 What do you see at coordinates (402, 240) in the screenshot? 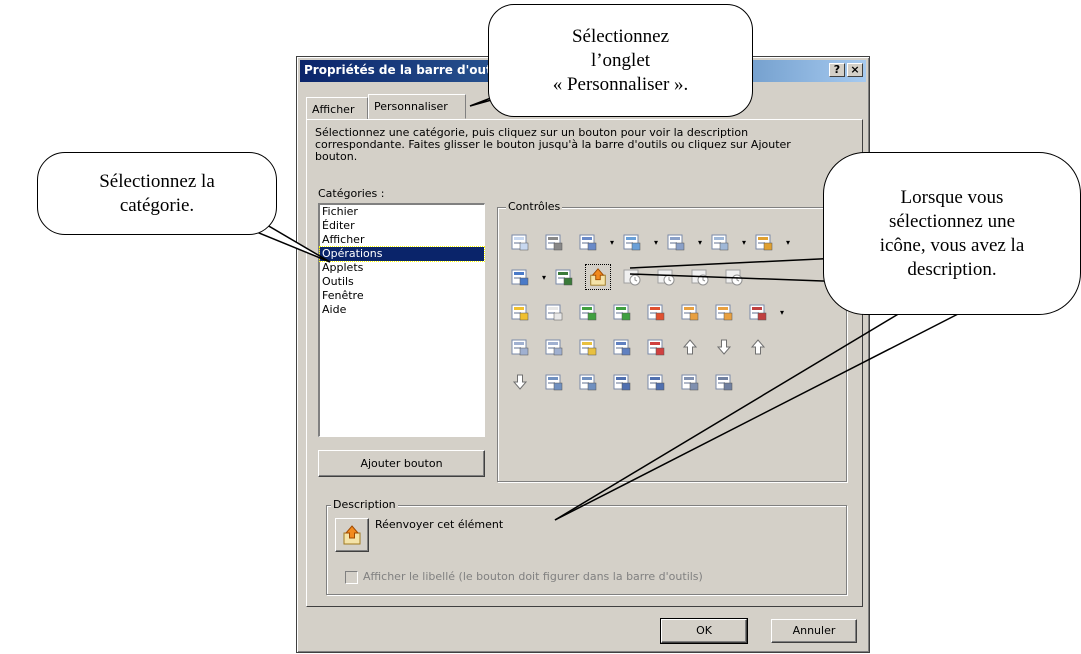
I see `category-item: Afficher` at bounding box center [402, 240].